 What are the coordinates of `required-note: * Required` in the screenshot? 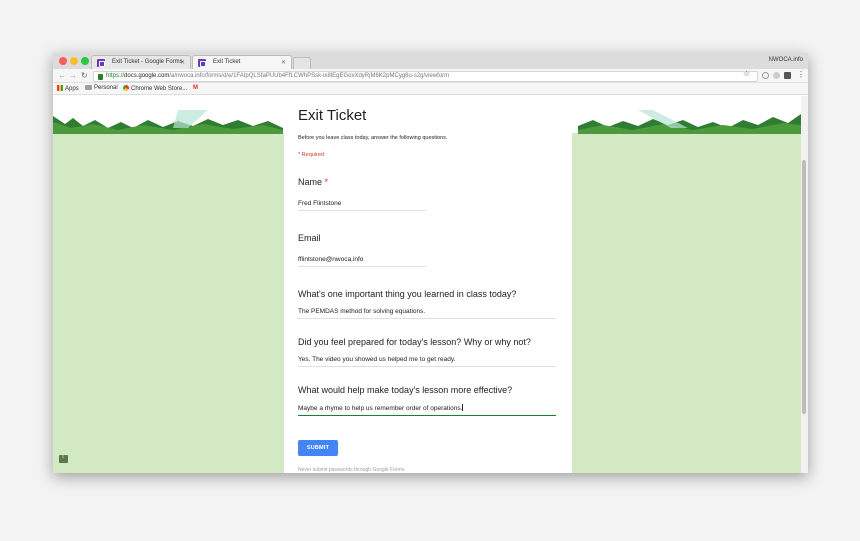 It's located at (311, 155).